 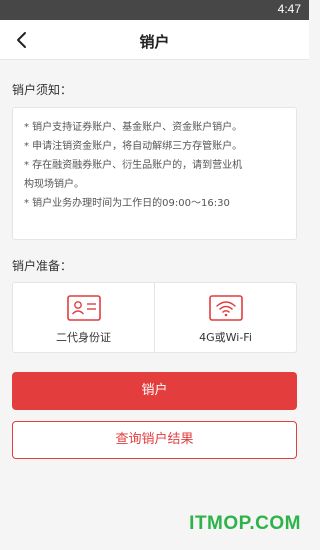 I want to click on prep-item-label: 4G或Wi-Fi, so click(x=225, y=337).